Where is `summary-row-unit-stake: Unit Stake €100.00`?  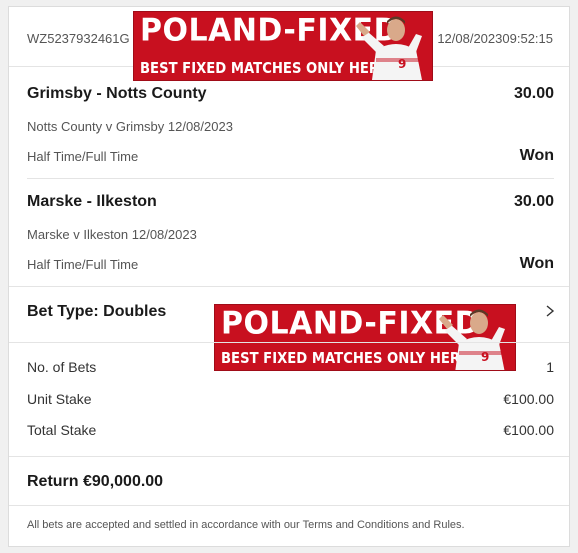 summary-row-unit-stake: Unit Stake €100.00 is located at coordinates (290, 400).